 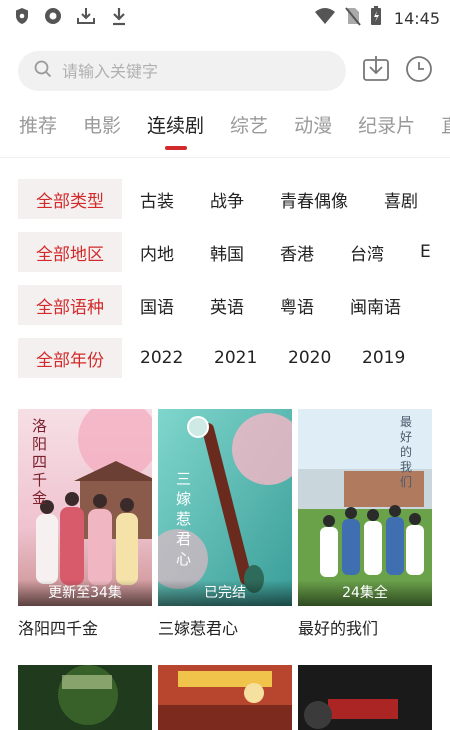 What do you see at coordinates (225, 593) in the screenshot?
I see `episode-badge: 已完结` at bounding box center [225, 593].